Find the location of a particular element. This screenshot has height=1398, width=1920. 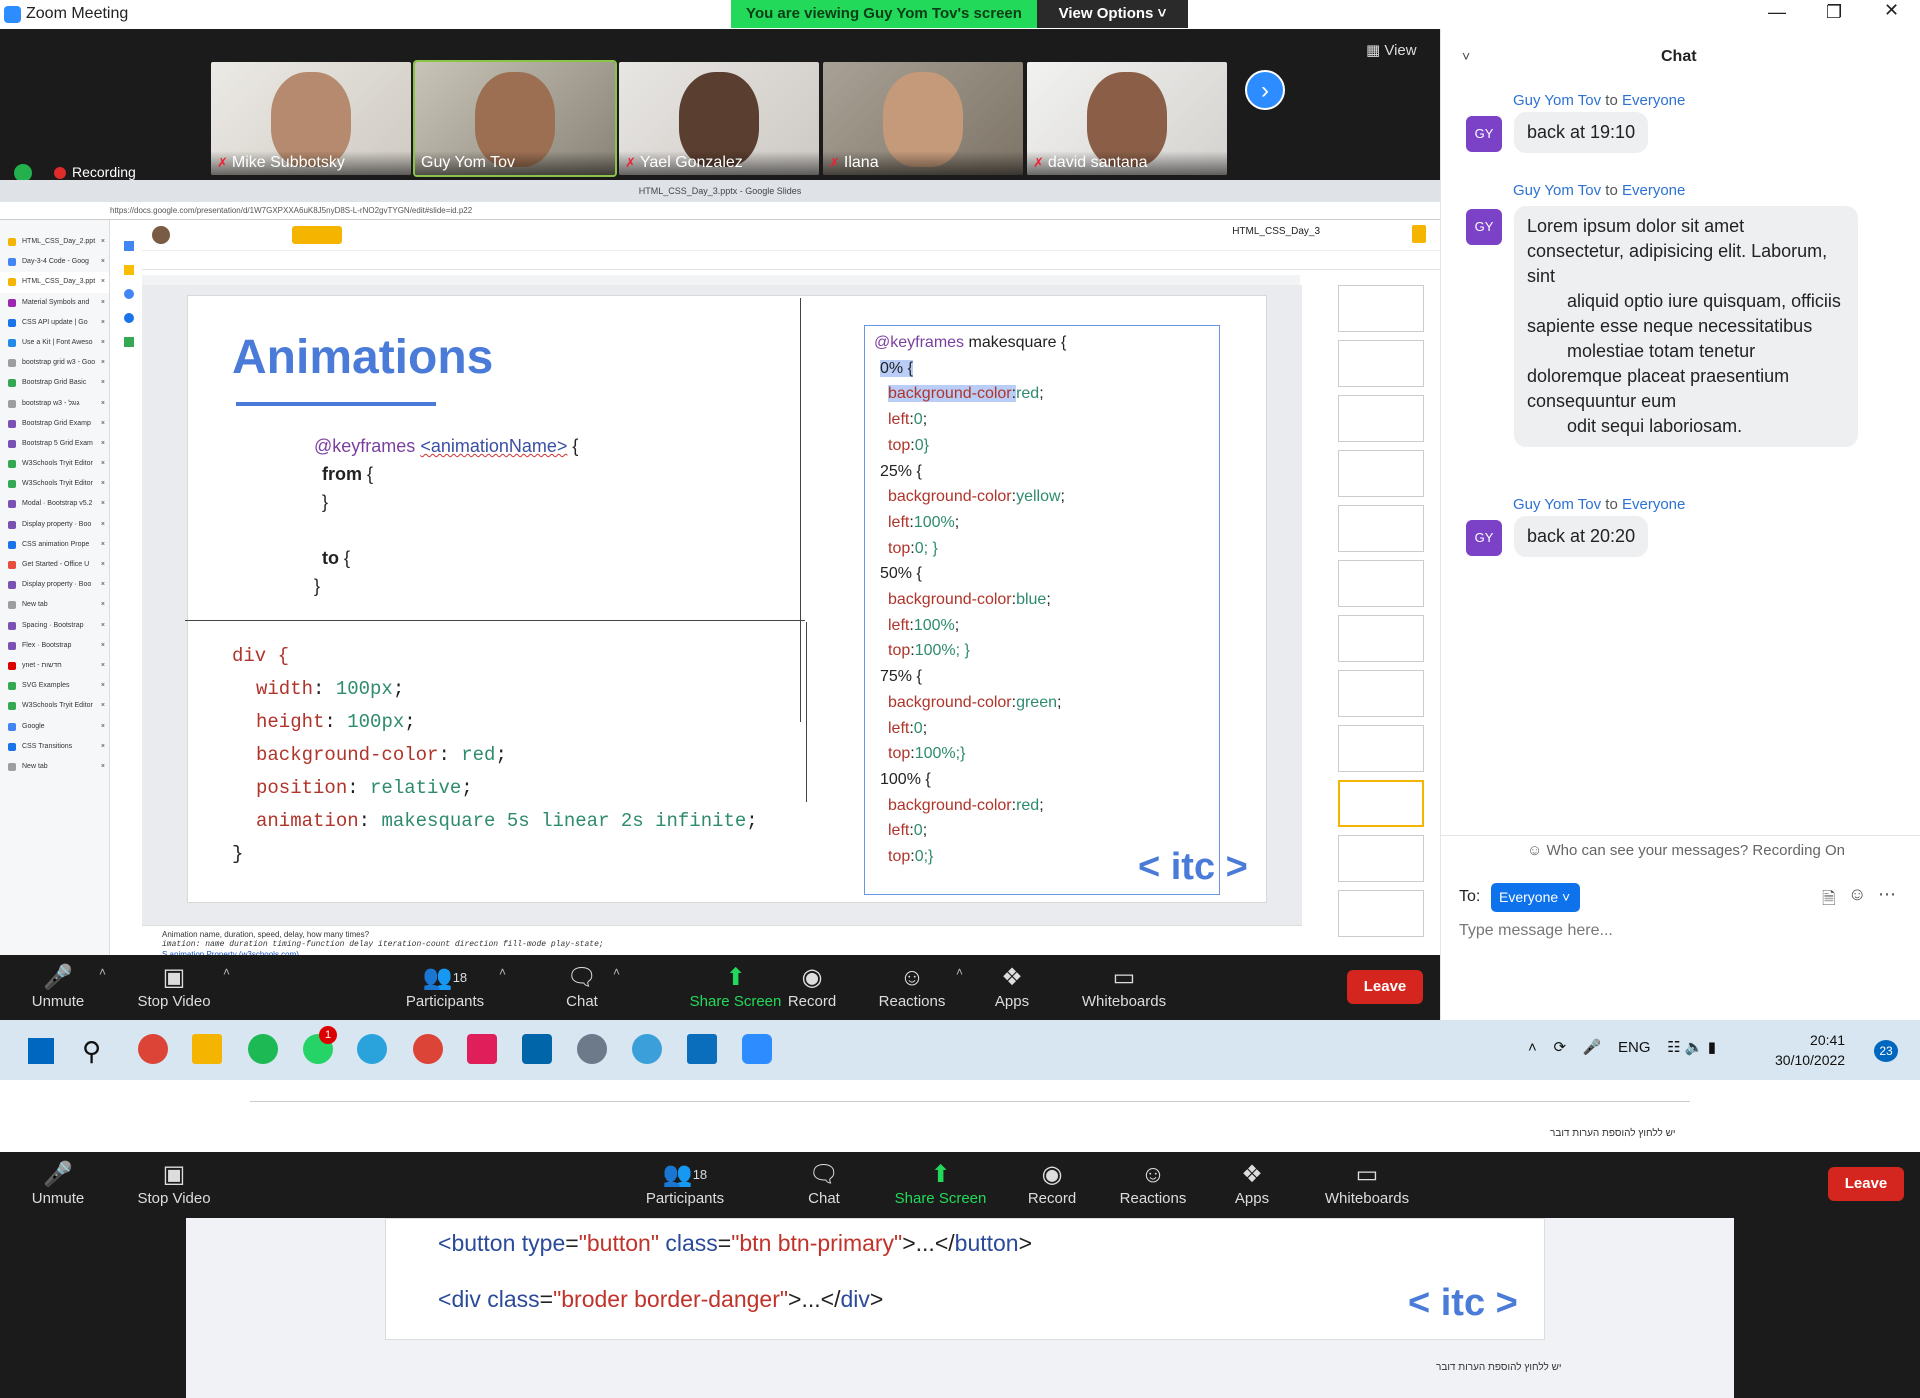

record-button: ◉ Record is located at coordinates (1052, 1183).